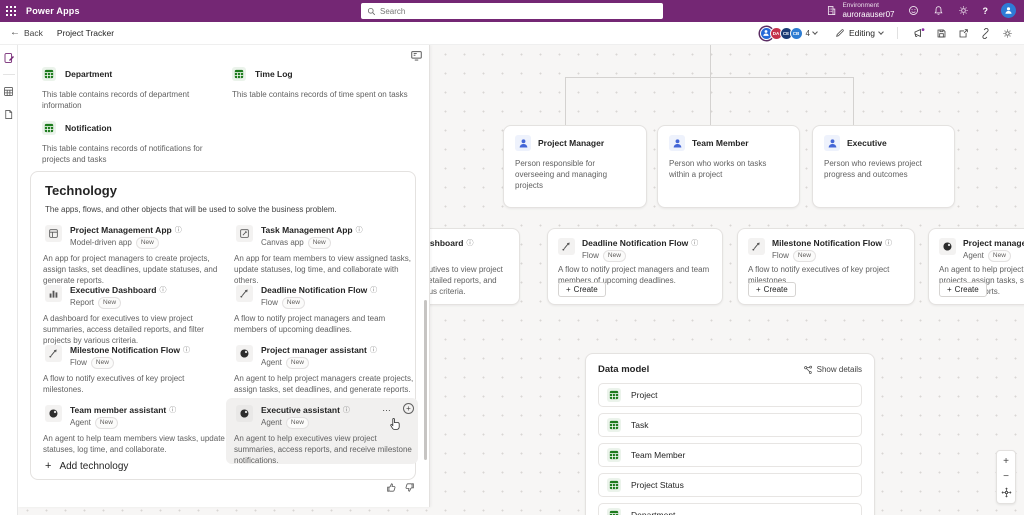 This screenshot has width=1024, height=515. What do you see at coordinates (53, 11) in the screenshot?
I see `app-name: Power Apps` at bounding box center [53, 11].